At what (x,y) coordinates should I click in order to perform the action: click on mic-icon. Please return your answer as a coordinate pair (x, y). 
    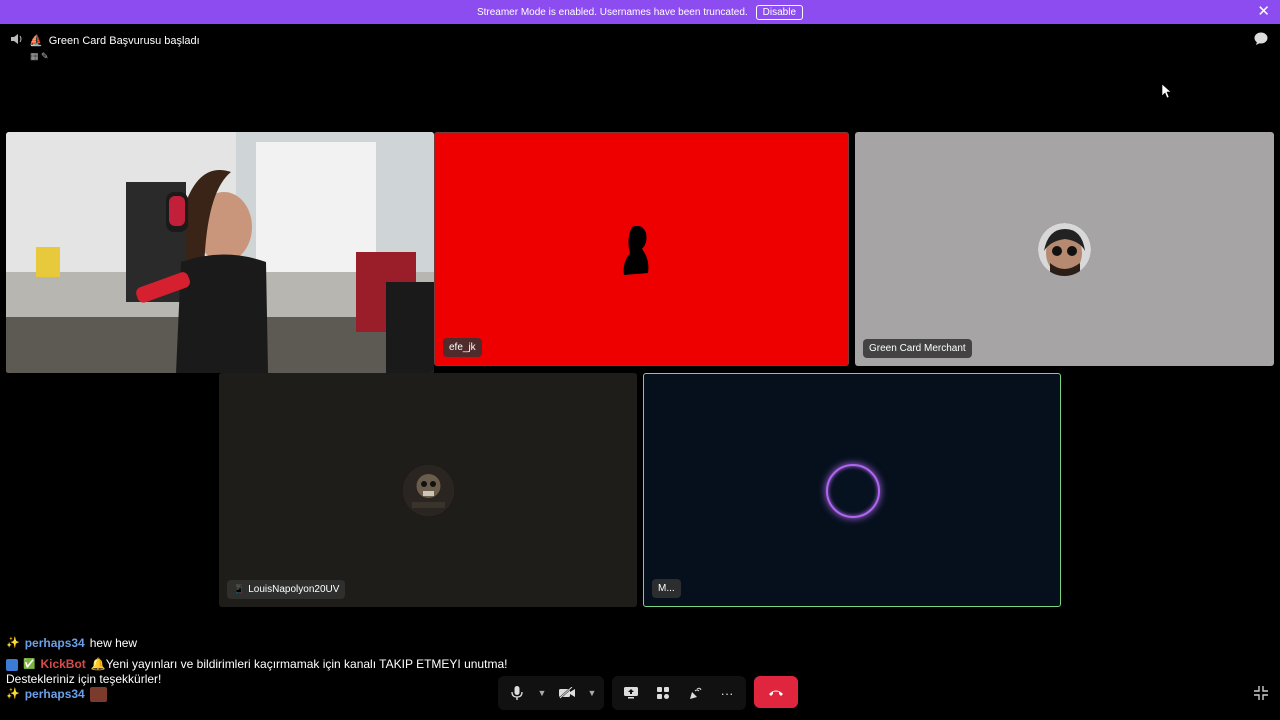
    Looking at the image, I should click on (517, 693).